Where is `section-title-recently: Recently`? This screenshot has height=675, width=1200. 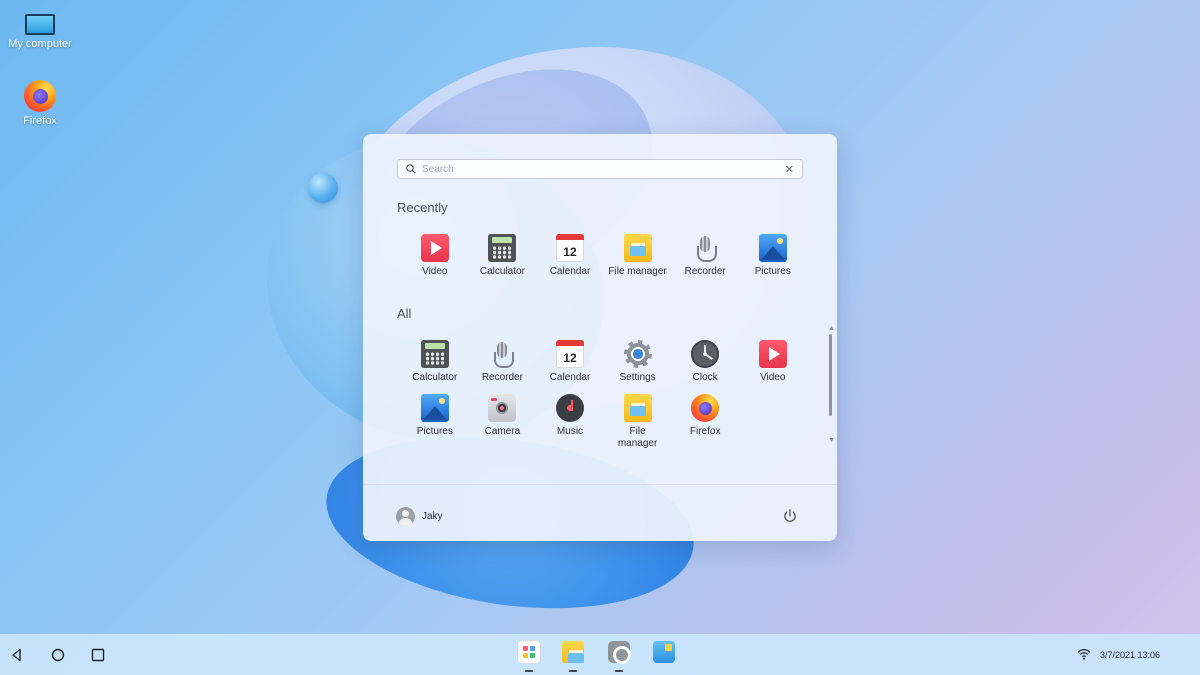
section-title-recently: Recently is located at coordinates (422, 207).